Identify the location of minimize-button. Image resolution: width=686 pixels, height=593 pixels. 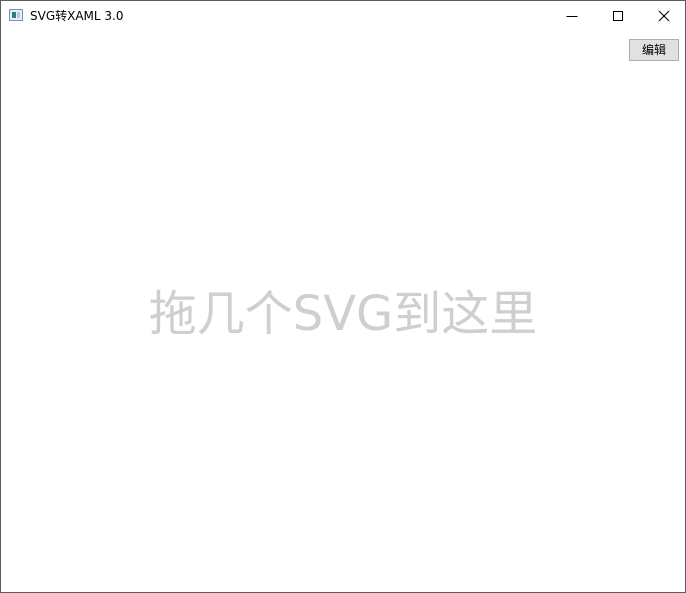
(572, 16).